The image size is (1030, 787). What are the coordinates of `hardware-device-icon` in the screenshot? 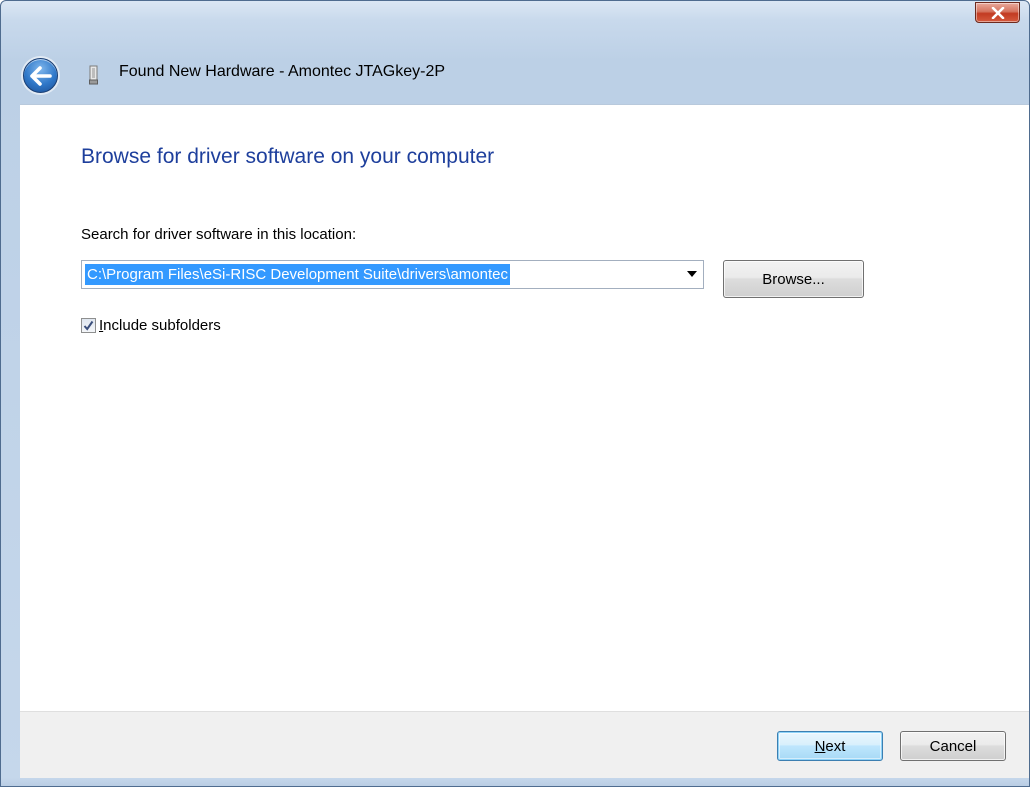 It's located at (93, 75).